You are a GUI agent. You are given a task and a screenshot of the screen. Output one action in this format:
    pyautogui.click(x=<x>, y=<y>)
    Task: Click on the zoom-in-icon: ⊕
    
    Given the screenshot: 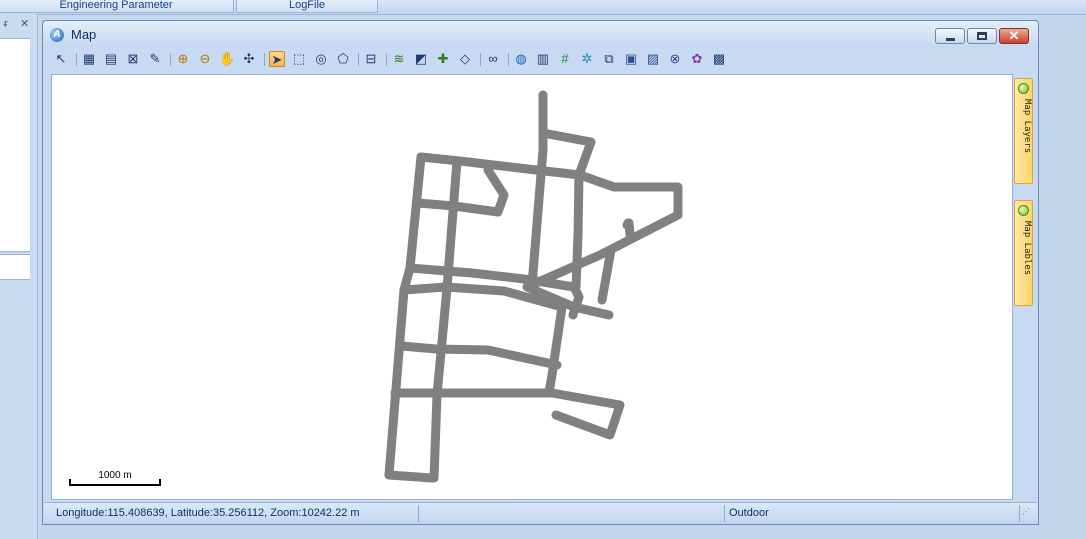 What is the action you would take?
    pyautogui.click(x=183, y=59)
    